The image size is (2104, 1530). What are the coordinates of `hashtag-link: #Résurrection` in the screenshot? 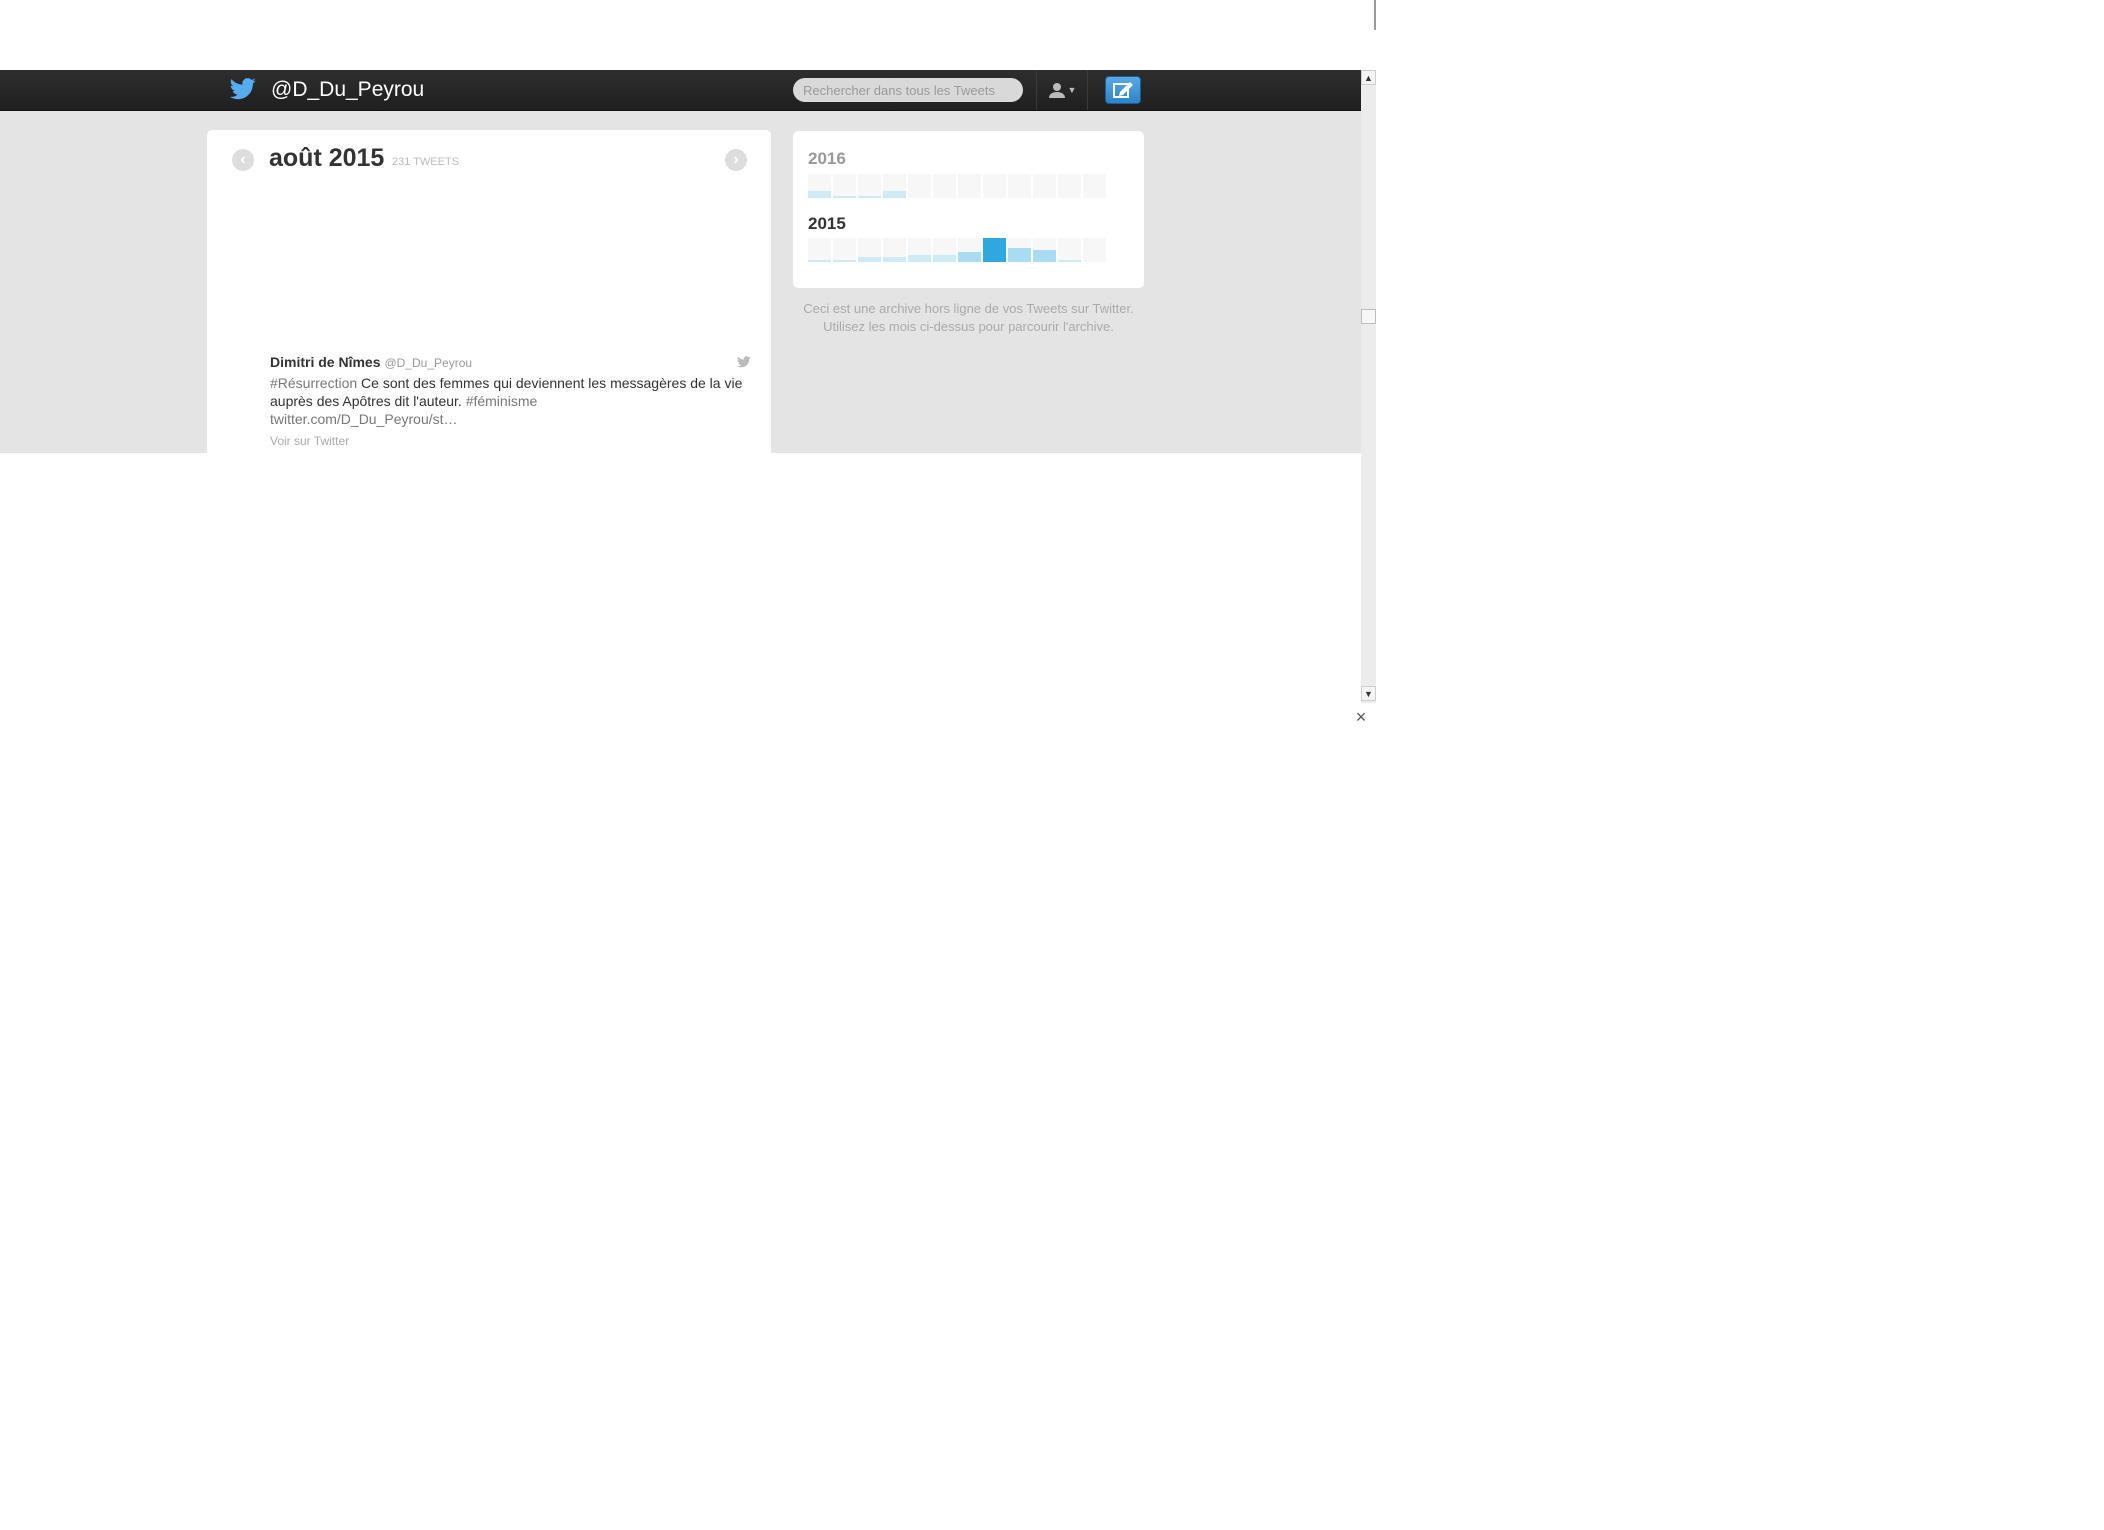 It's located at (313, 383).